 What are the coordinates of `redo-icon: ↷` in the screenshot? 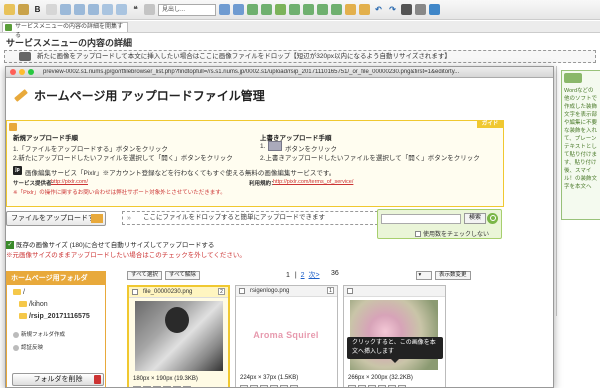 It's located at (392, 9).